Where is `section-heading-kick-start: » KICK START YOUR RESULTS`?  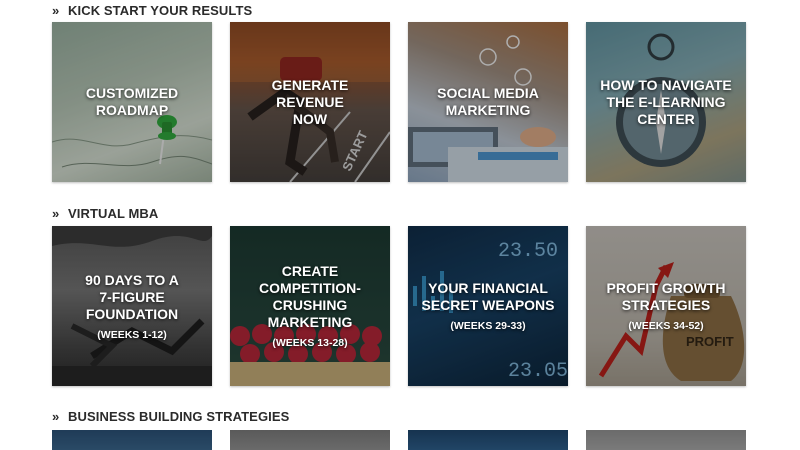 section-heading-kick-start: » KICK START YOUR RESULTS is located at coordinates (152, 10).